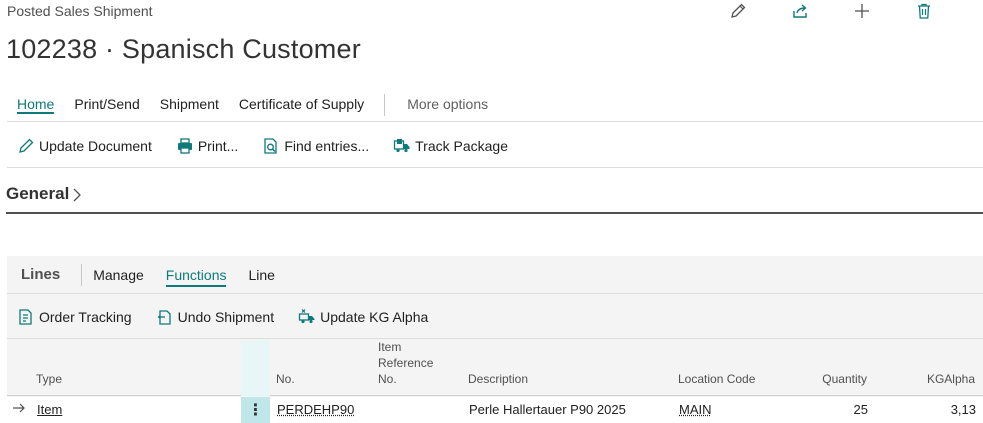 This screenshot has width=983, height=423. I want to click on top-action-bar, so click(831, 11).